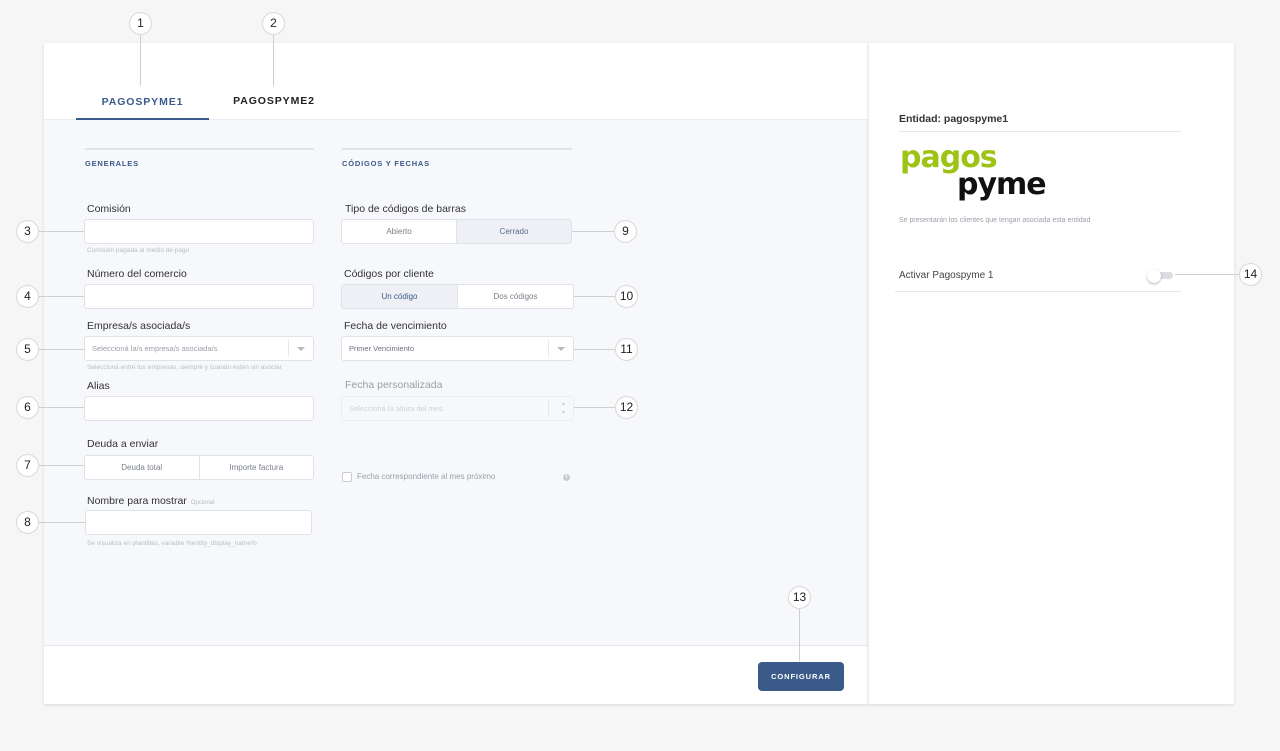 This screenshot has width=1280, height=751. Describe the element at coordinates (1250, 274) in the screenshot. I see `callout-14: 14` at that location.